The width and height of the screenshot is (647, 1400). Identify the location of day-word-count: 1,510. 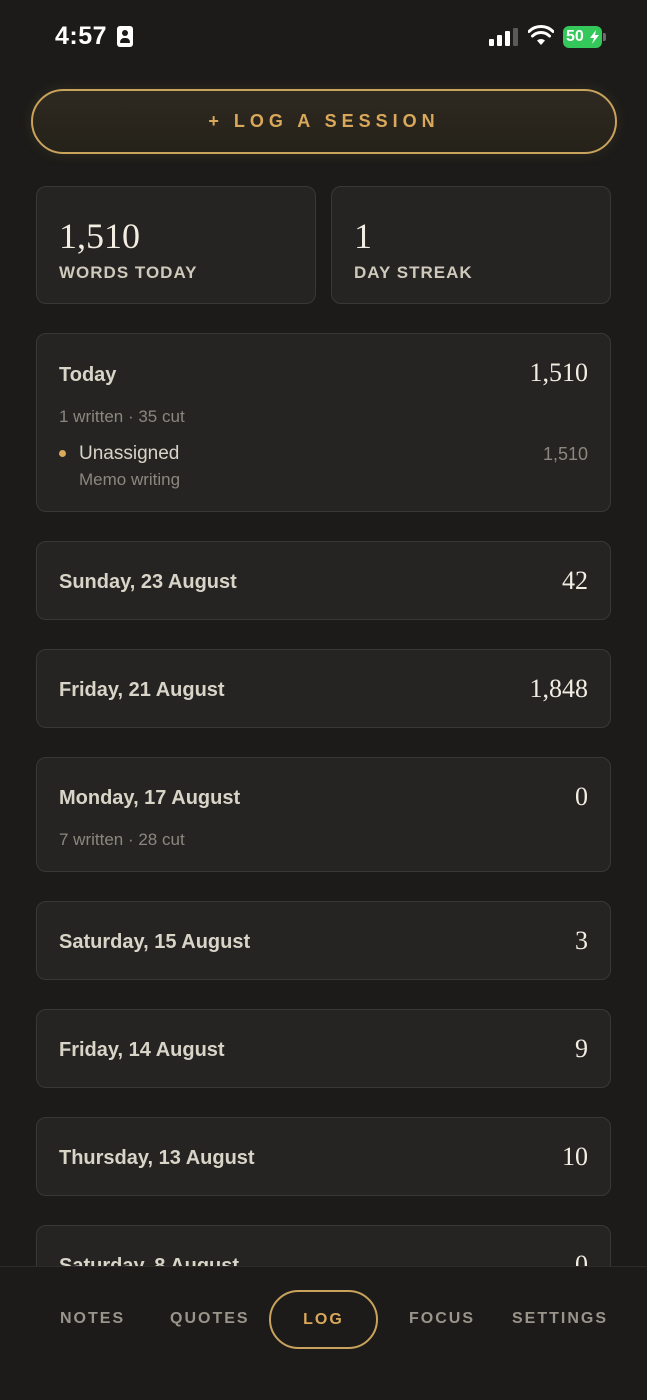
(559, 372).